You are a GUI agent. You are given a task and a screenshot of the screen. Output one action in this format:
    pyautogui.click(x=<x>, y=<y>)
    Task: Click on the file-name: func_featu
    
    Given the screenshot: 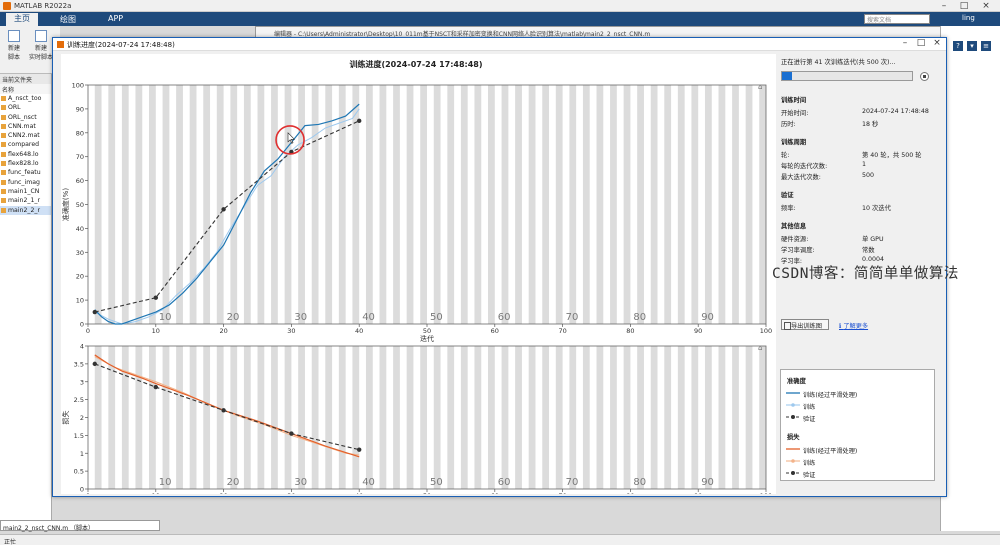 What is the action you would take?
    pyautogui.click(x=24, y=173)
    